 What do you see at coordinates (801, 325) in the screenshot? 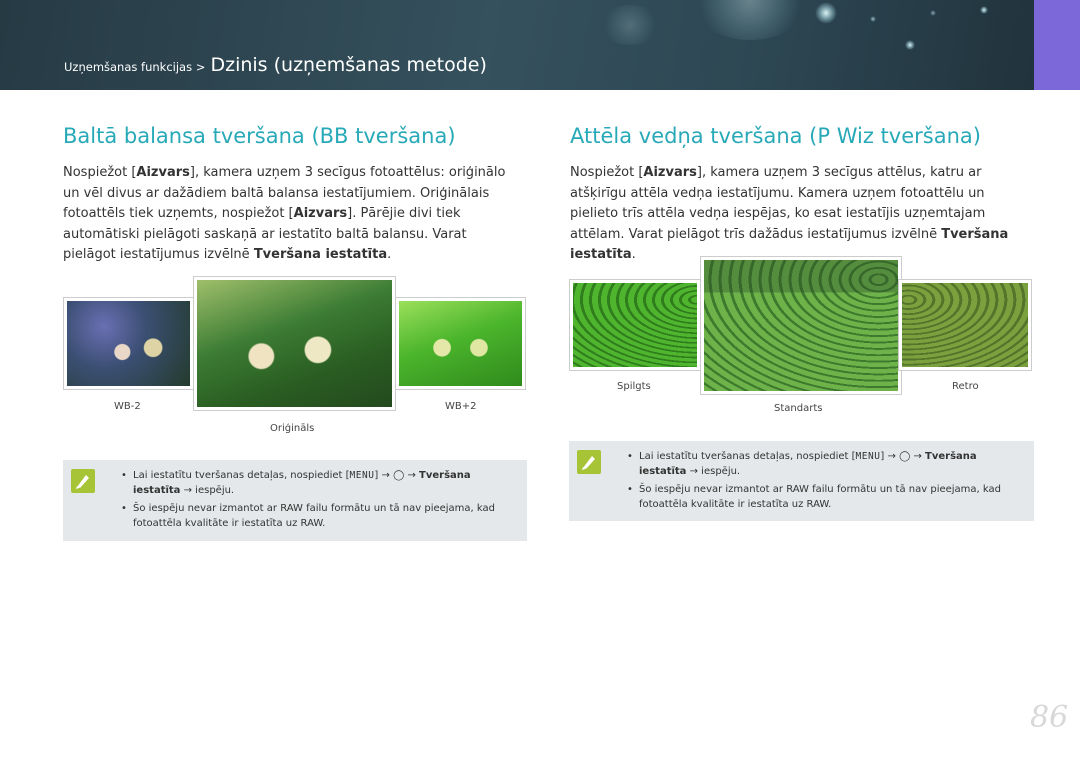
I see `photo-standard` at bounding box center [801, 325].